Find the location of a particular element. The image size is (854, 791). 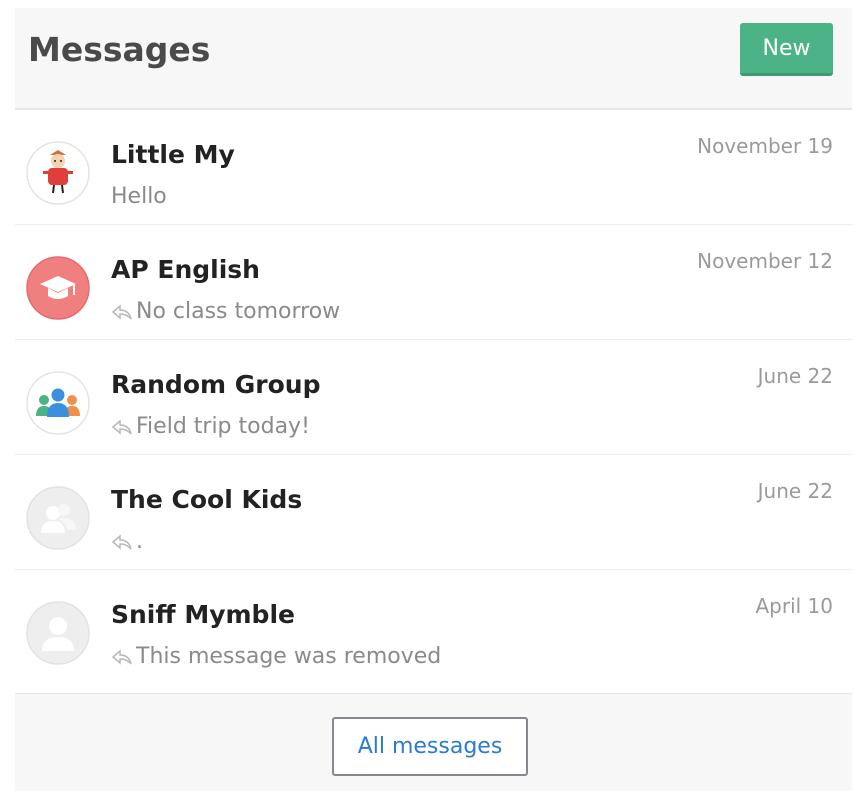

conversation-preview: This message was removed is located at coordinates (276, 656).